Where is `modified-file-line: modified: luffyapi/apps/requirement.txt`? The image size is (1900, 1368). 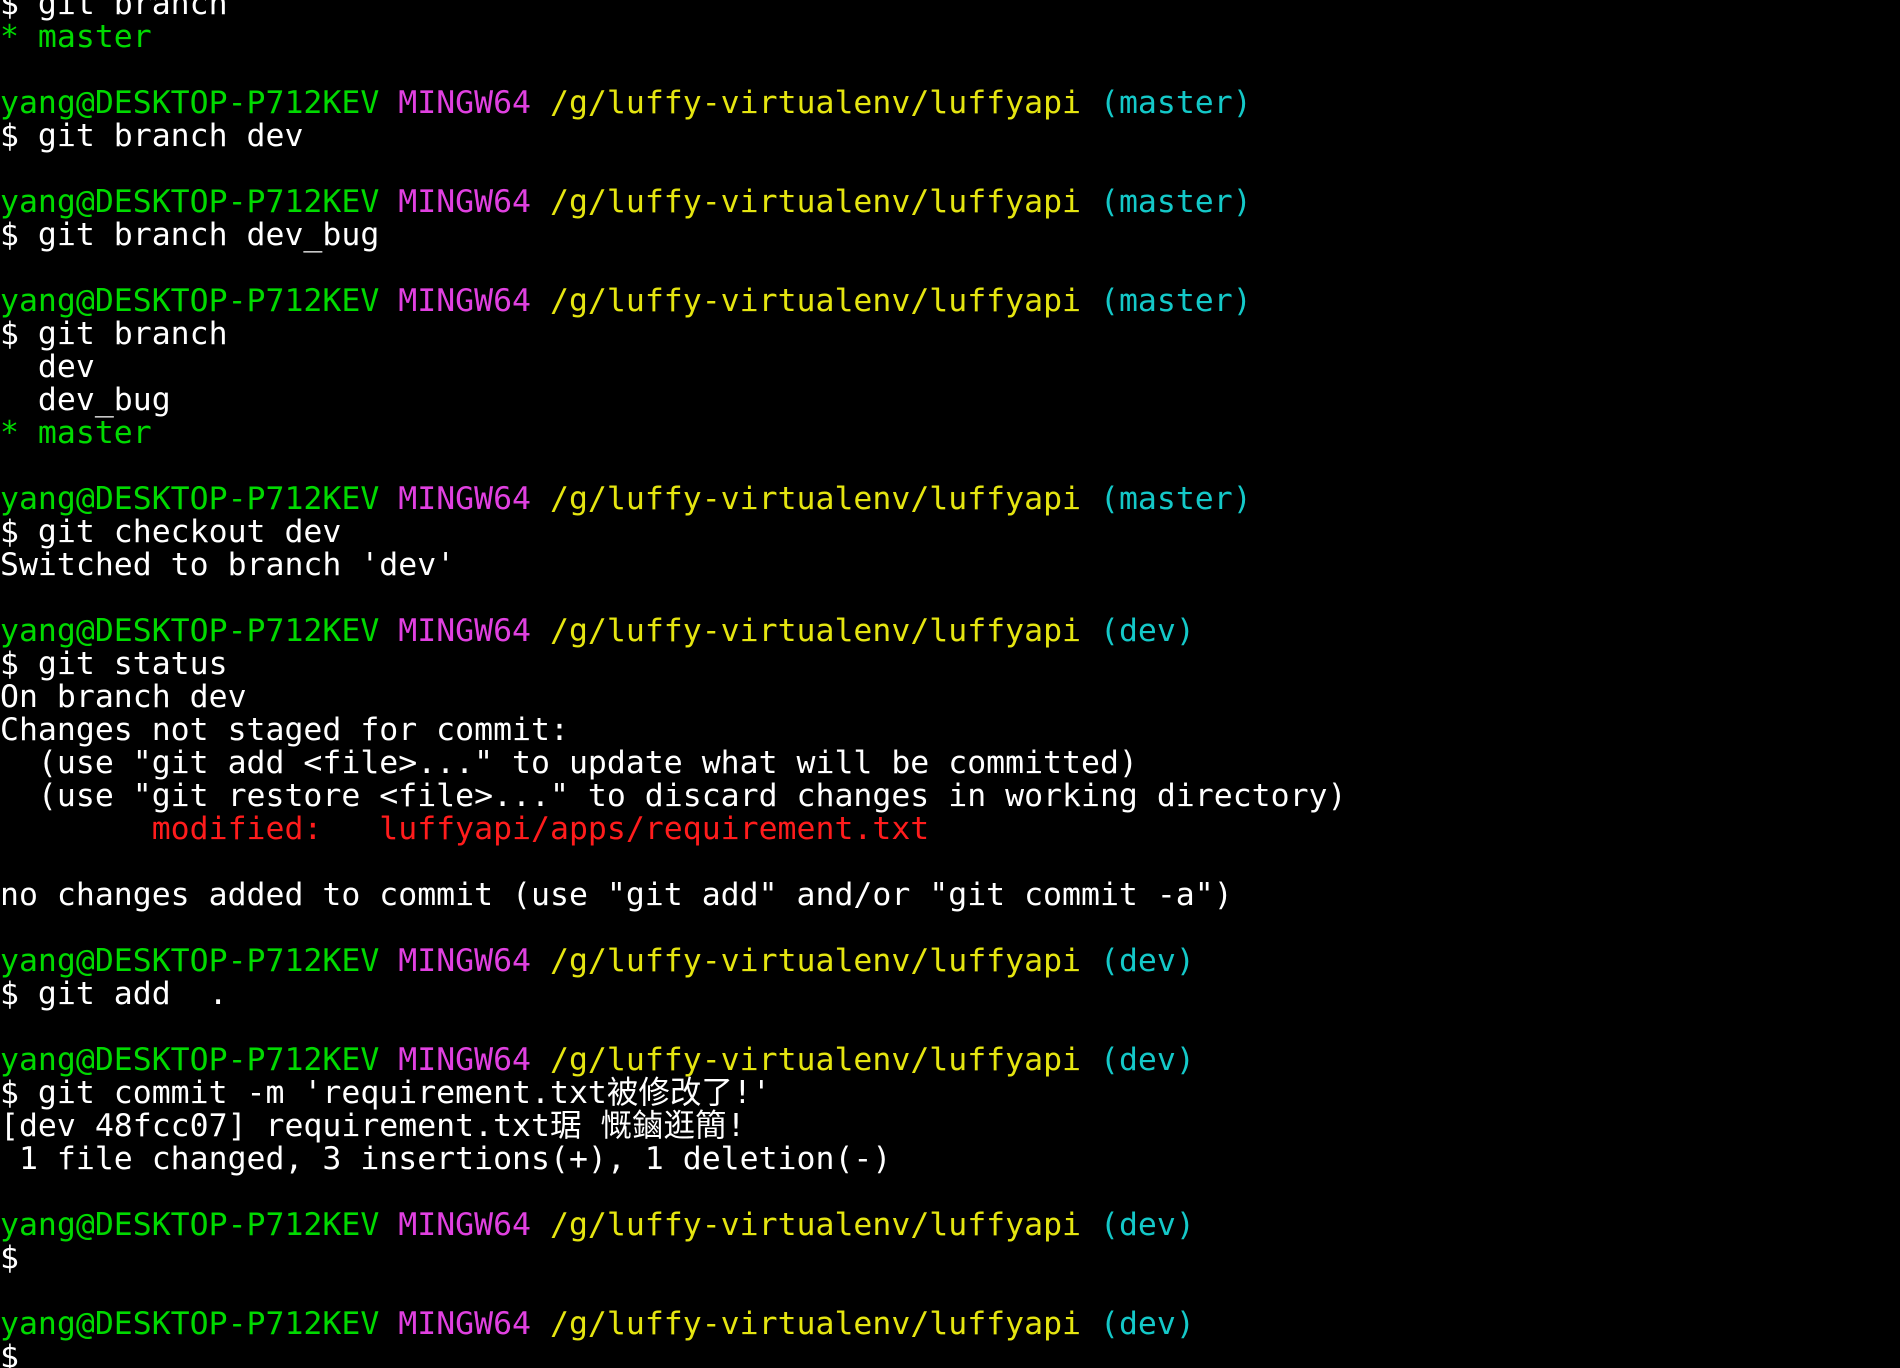 modified-file-line: modified: luffyapi/apps/requirement.txt is located at coordinates (465, 829).